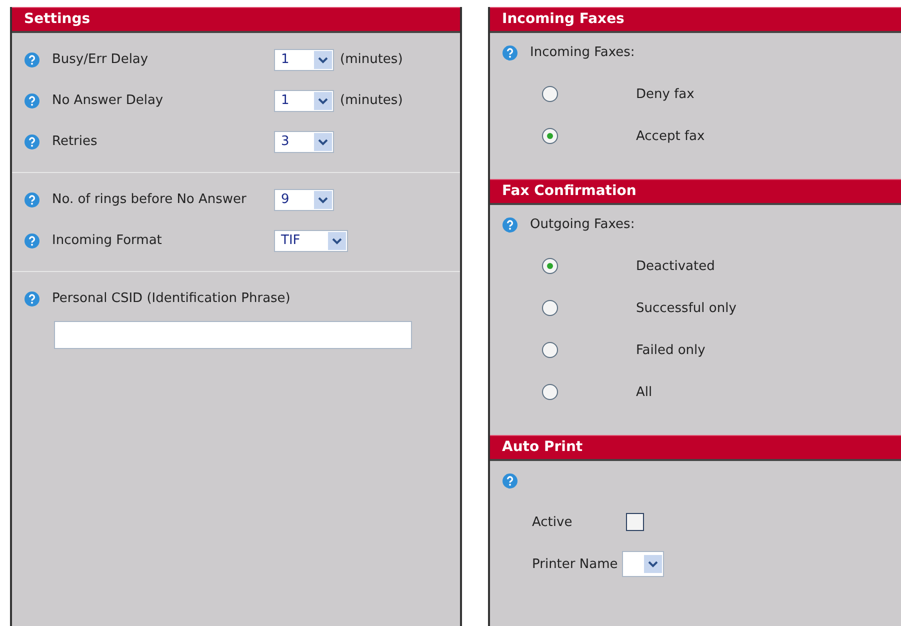 Image resolution: width=901 pixels, height=626 pixels. I want to click on field-label: Busy/Err Delay, so click(101, 60).